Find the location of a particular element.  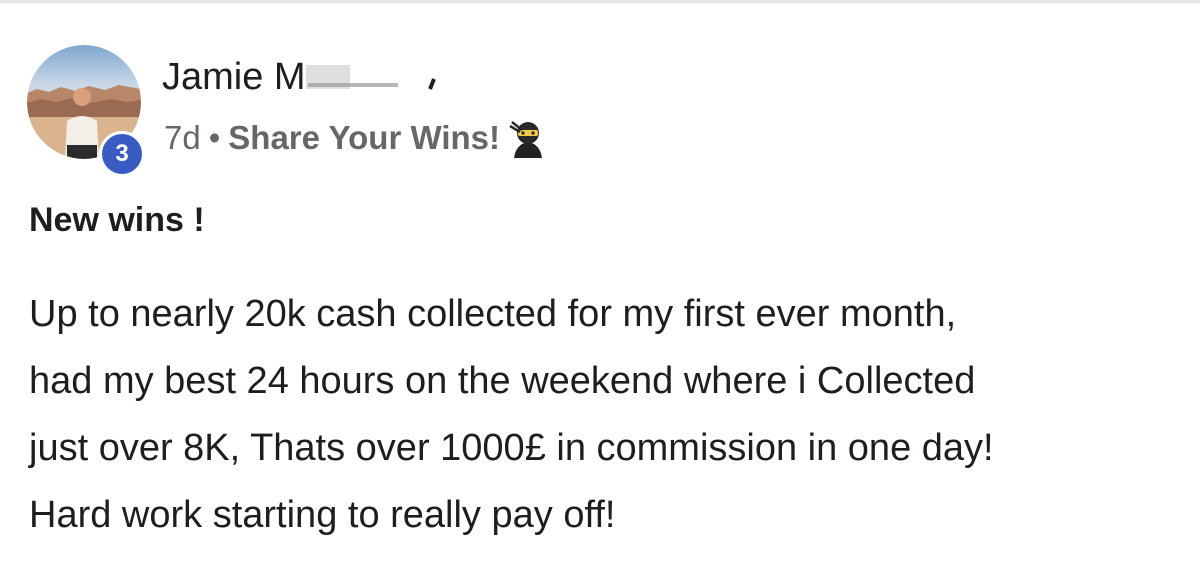

post-title: New wins ! is located at coordinates (117, 220).